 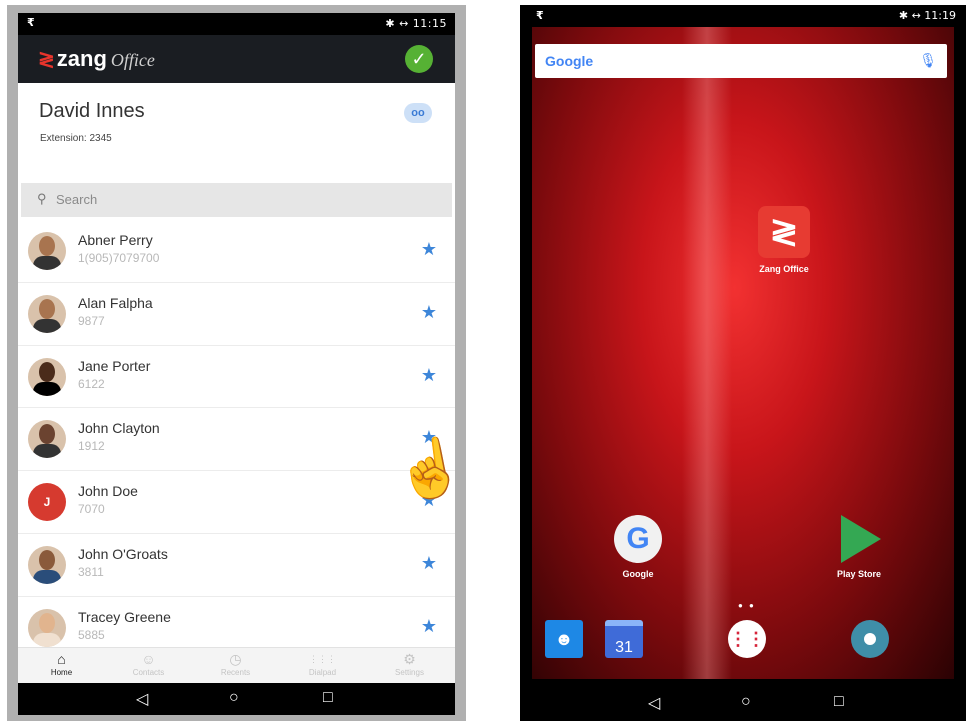 I want to click on google-search-label: Google, so click(x=569, y=61).